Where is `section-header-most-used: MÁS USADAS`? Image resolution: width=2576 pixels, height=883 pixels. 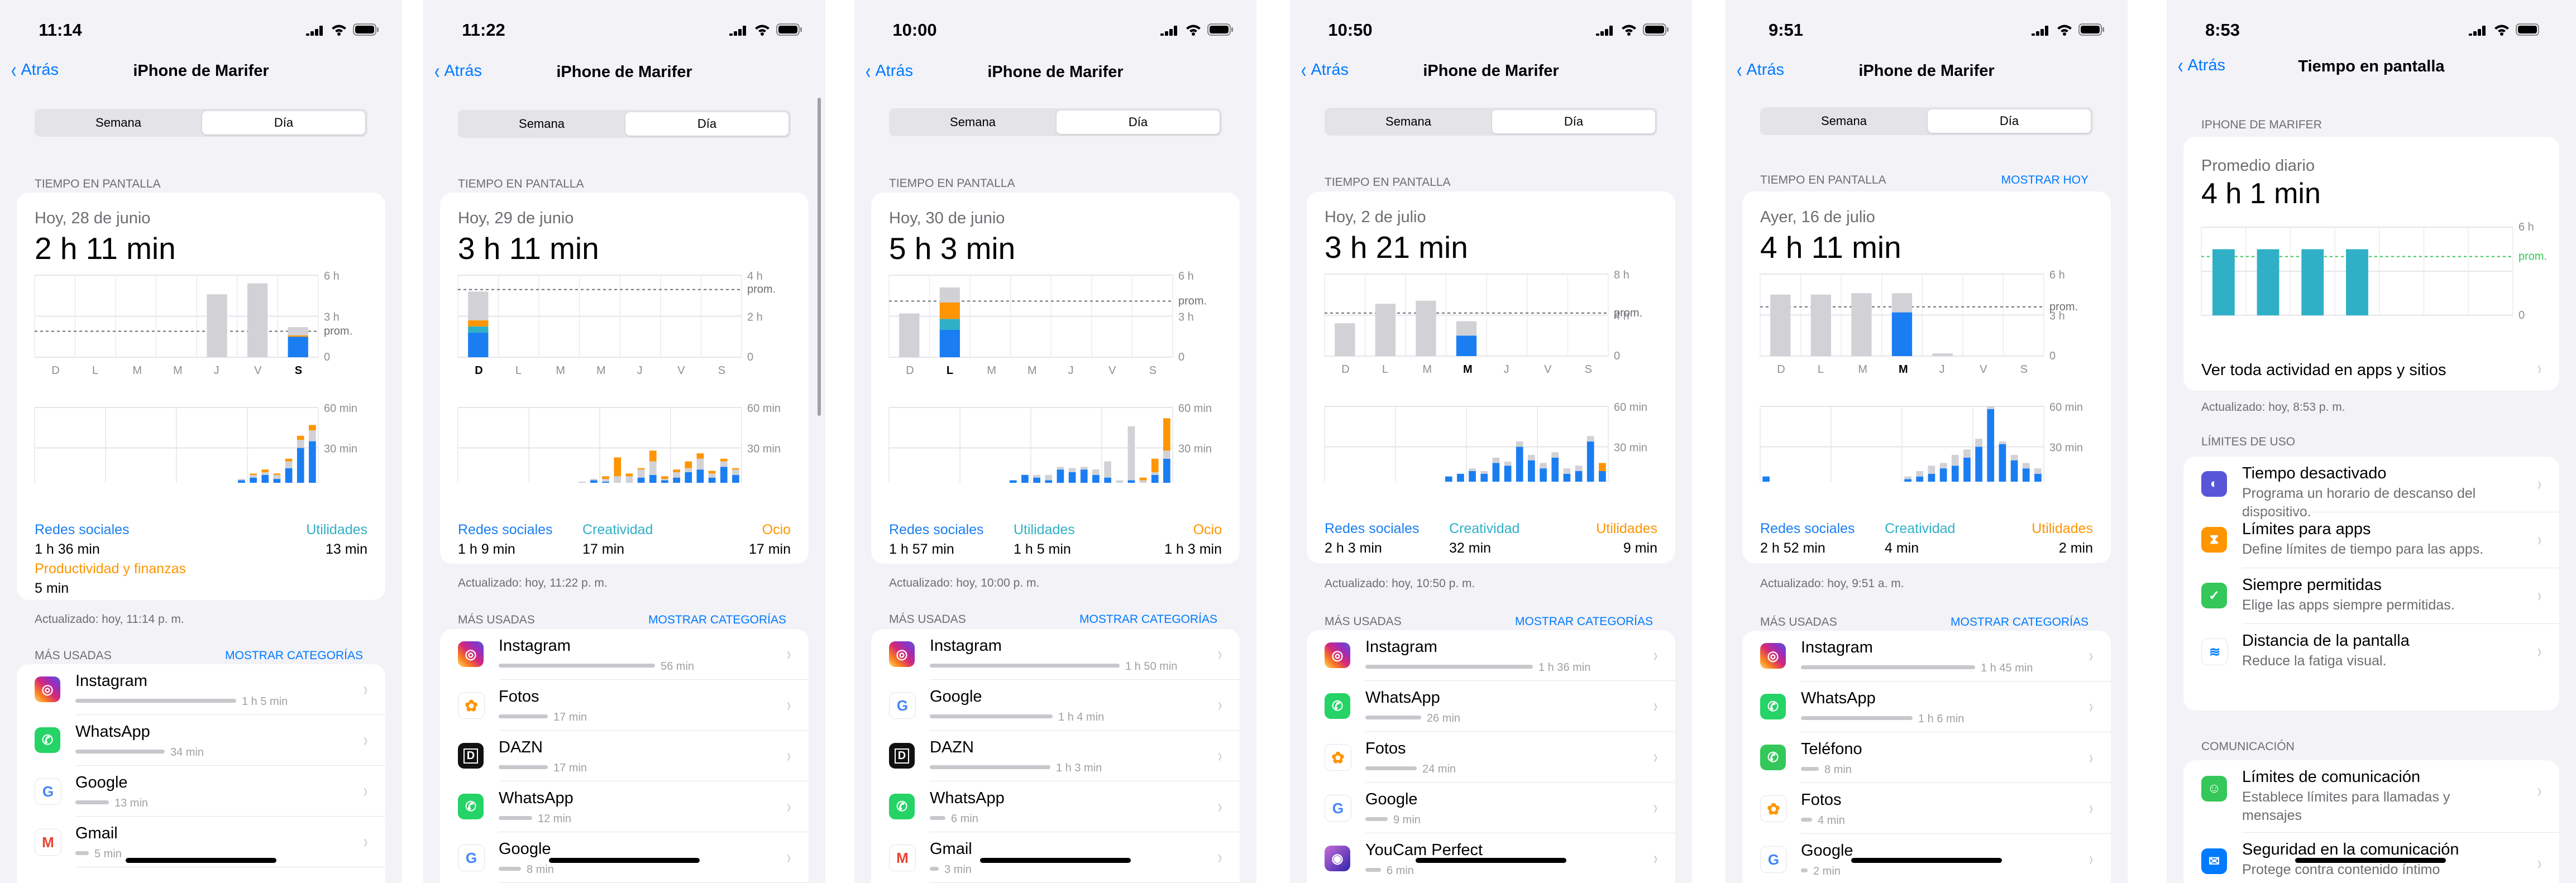 section-header-most-used: MÁS USADAS is located at coordinates (1799, 622).